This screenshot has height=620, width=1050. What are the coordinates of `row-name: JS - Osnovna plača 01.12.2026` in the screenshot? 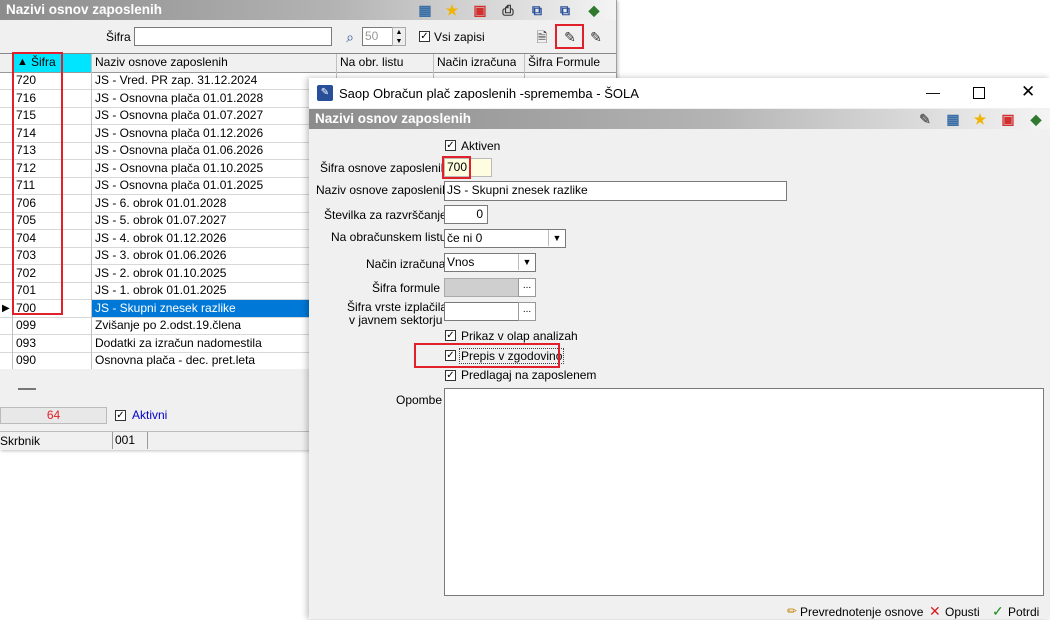 It's located at (179, 132).